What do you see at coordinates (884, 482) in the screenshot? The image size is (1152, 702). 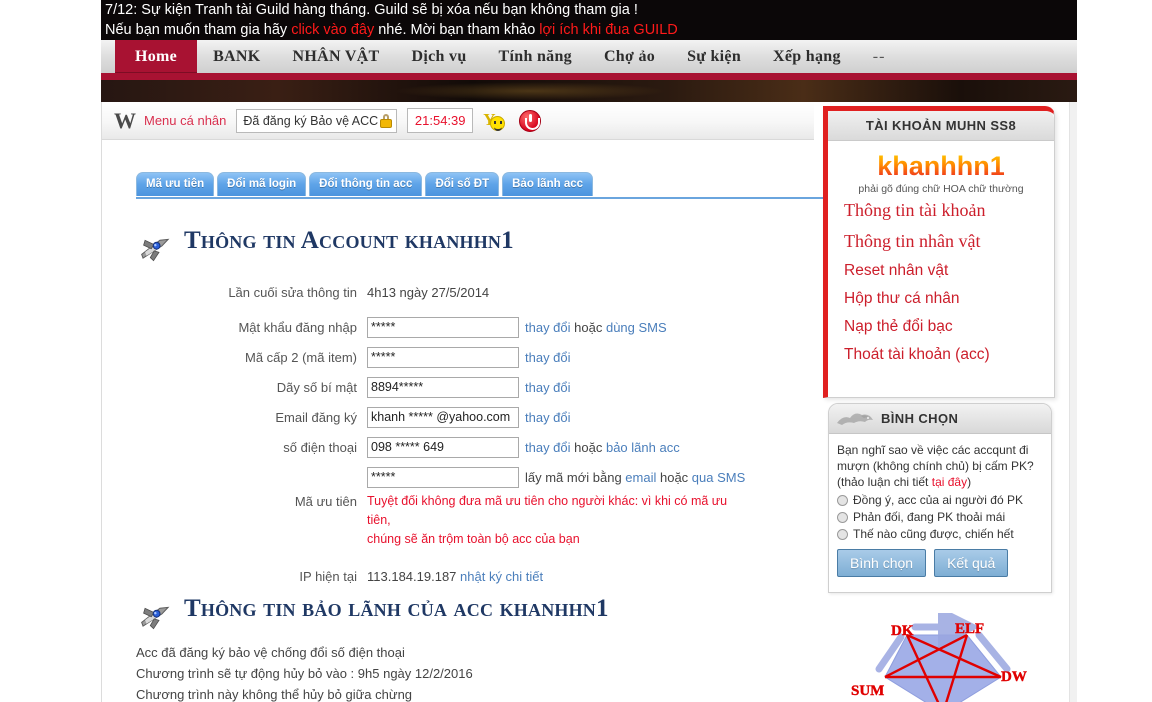 I see `poll-question-line-3-pre: (thảo luận chi tiết` at bounding box center [884, 482].